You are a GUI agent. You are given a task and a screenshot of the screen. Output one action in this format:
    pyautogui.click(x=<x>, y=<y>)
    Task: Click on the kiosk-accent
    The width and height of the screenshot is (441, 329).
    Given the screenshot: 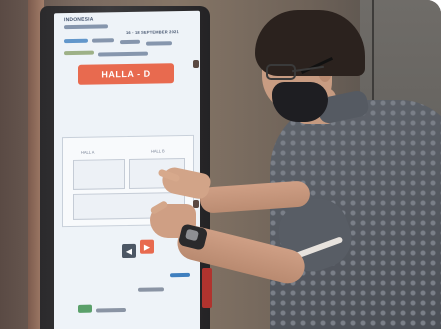 What is the action you would take?
    pyautogui.click(x=207, y=288)
    